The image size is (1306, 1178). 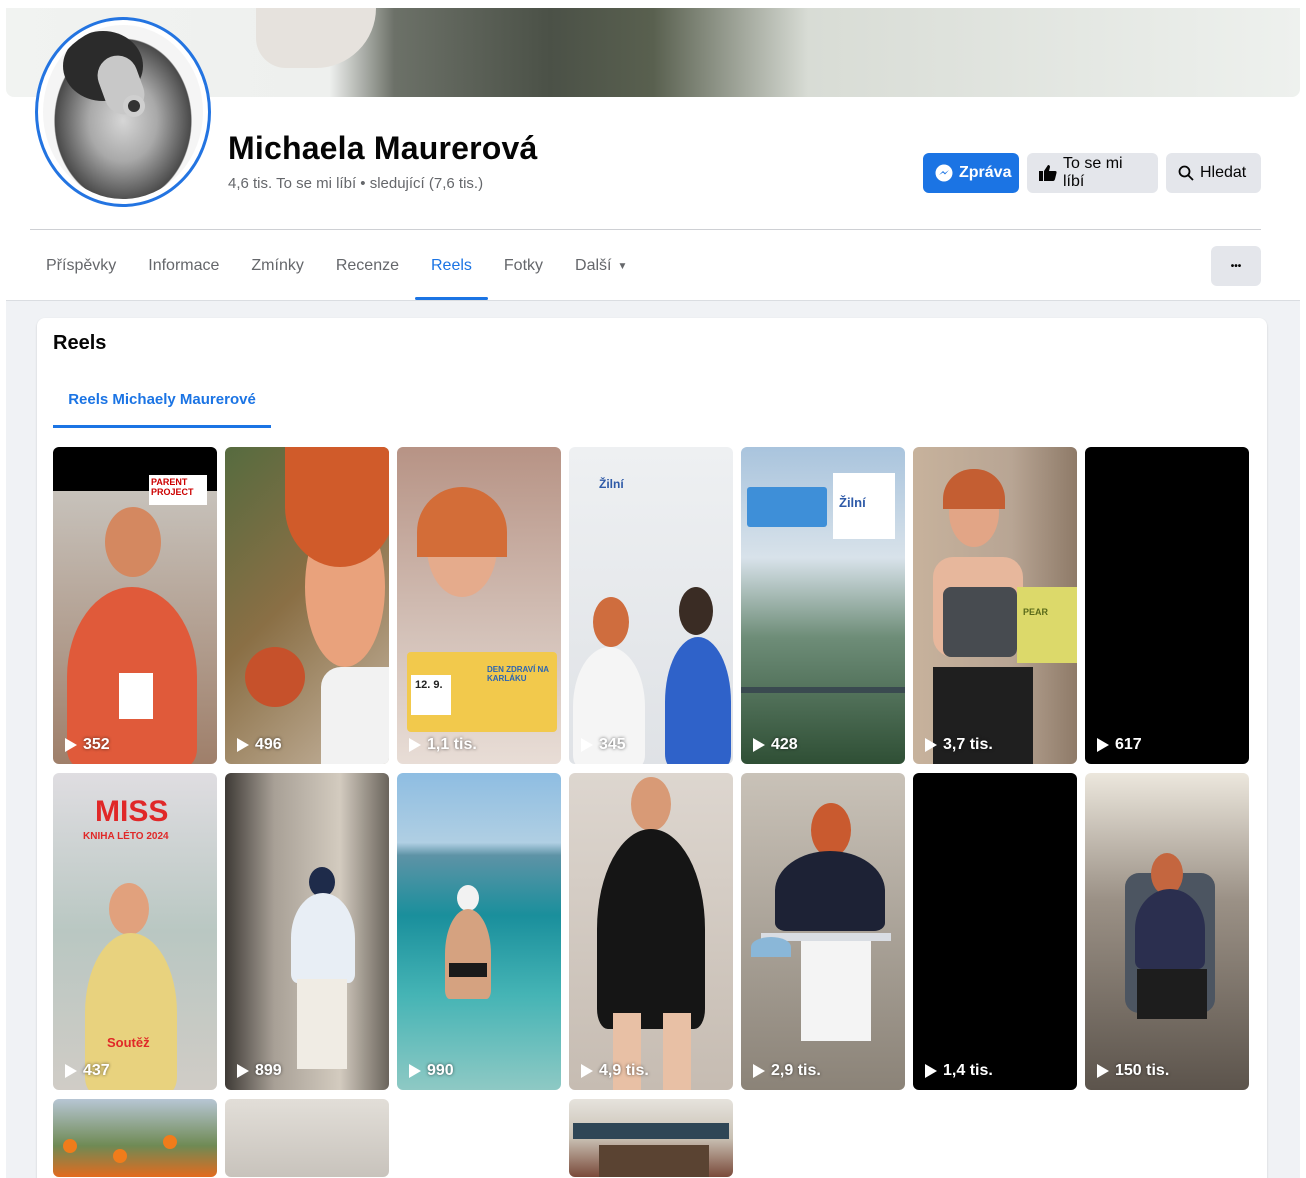 I want to click on reel-item: 1,4 tis., so click(x=995, y=931).